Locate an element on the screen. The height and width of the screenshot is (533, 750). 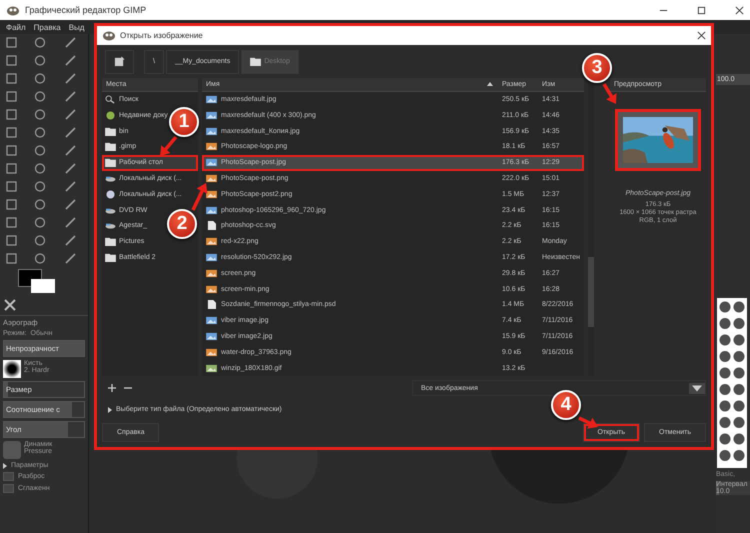
color-swatches is located at coordinates (36, 282).